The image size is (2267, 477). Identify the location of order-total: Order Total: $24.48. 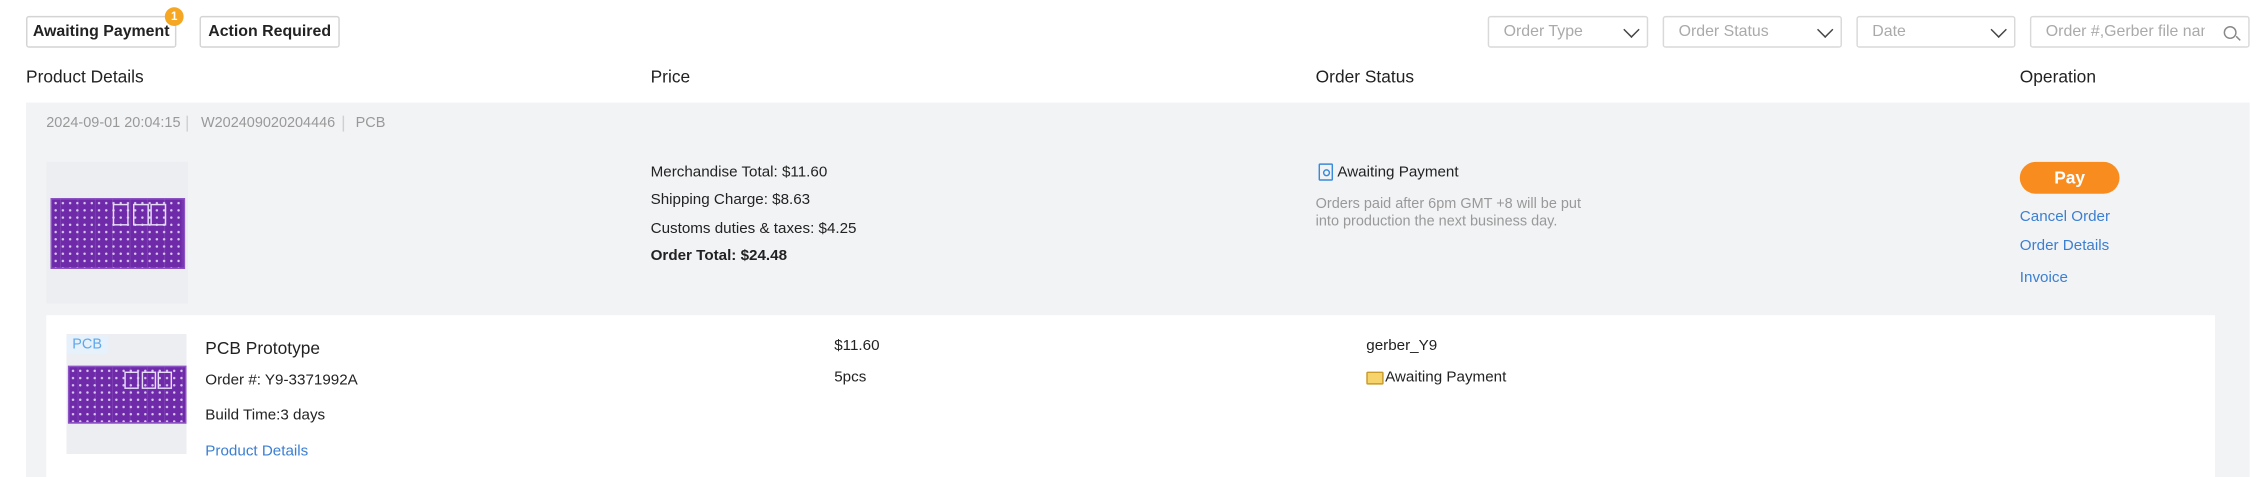
(719, 256).